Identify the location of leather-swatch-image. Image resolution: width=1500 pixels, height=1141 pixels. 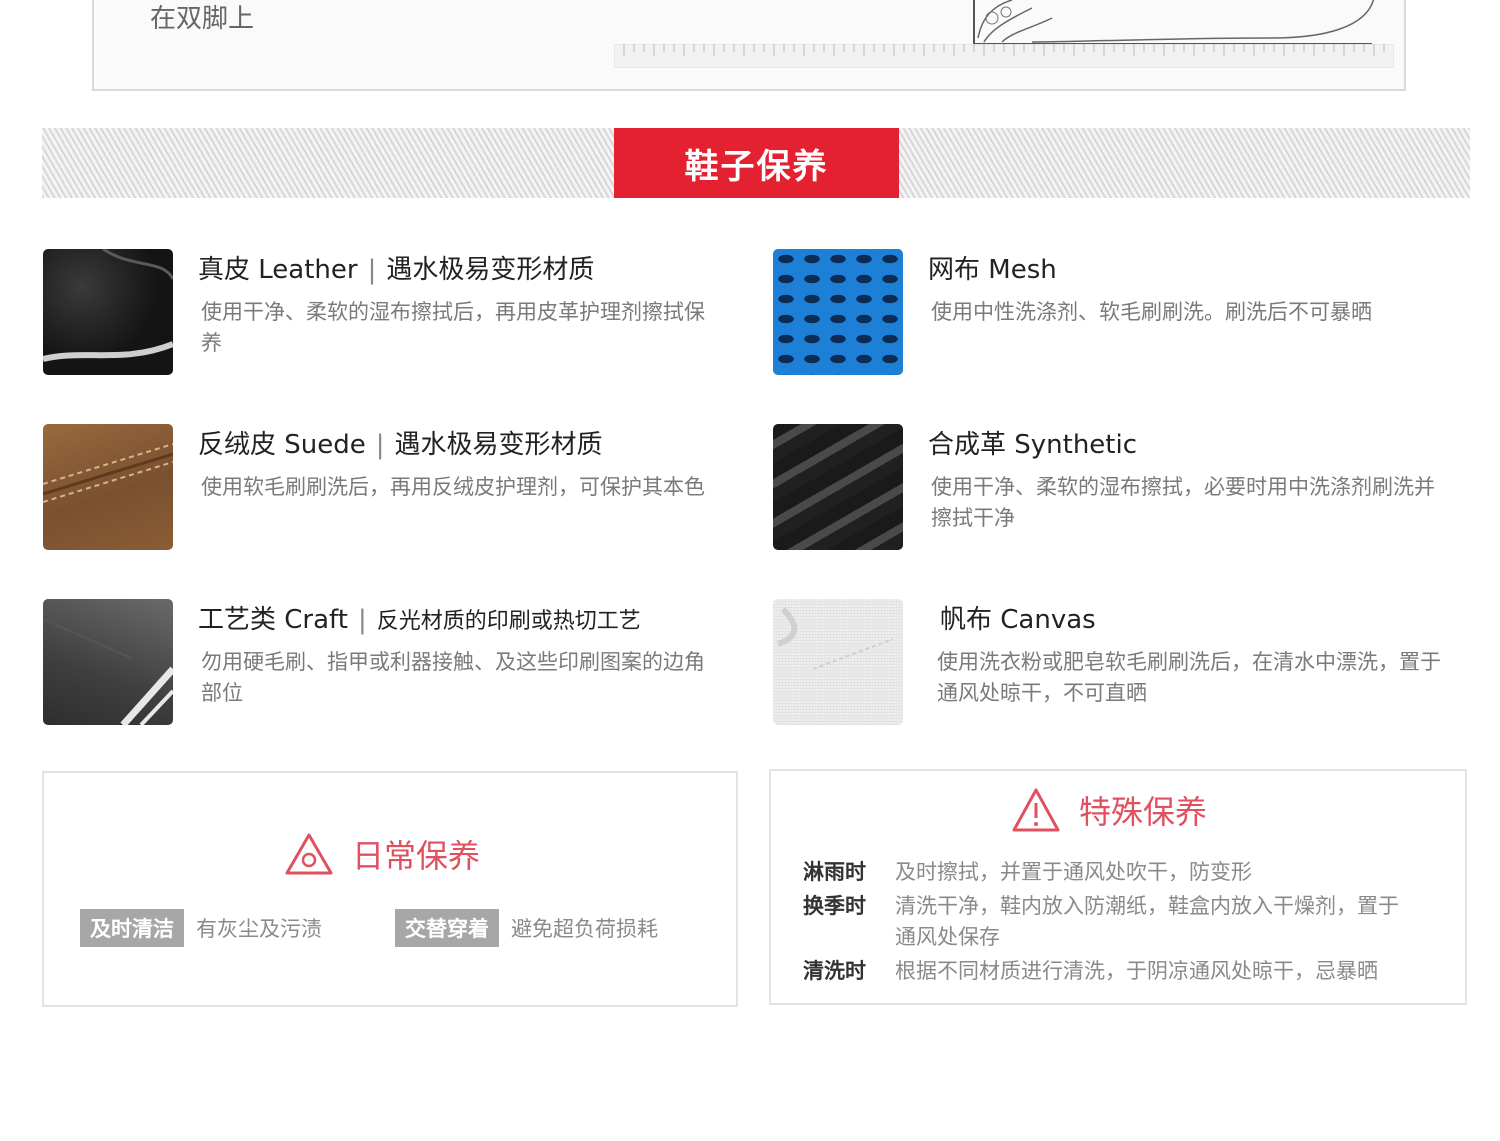
(108, 312).